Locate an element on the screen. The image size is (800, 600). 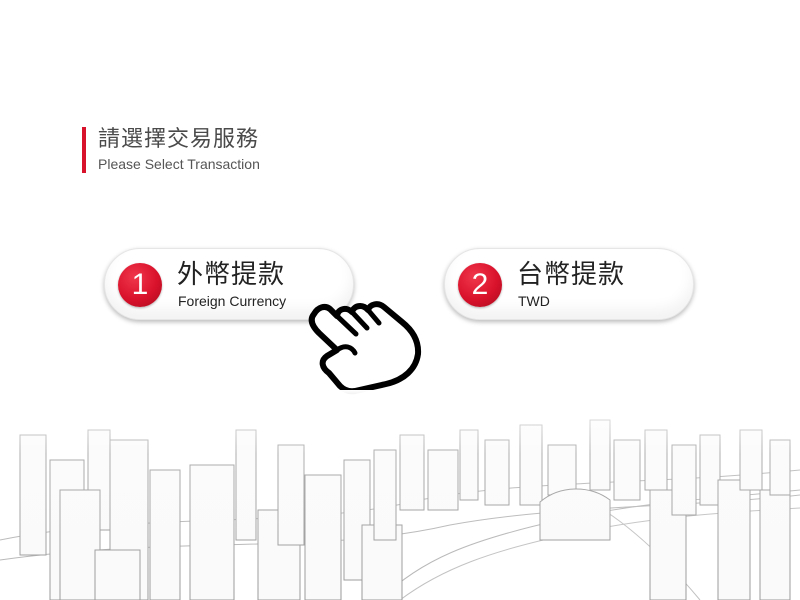
twd-withdrawal-button: 2 台幣提款 TWD is located at coordinates (569, 284).